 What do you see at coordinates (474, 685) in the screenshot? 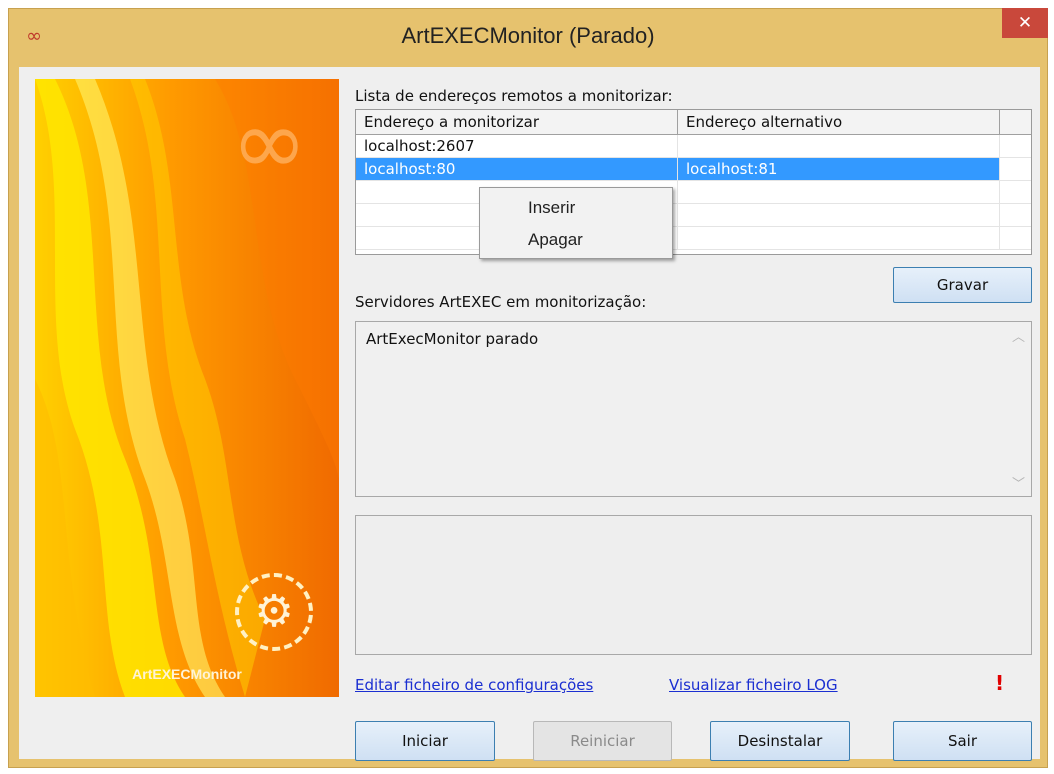
I see `edit-config-link: Editar ficheiro de configurações` at bounding box center [474, 685].